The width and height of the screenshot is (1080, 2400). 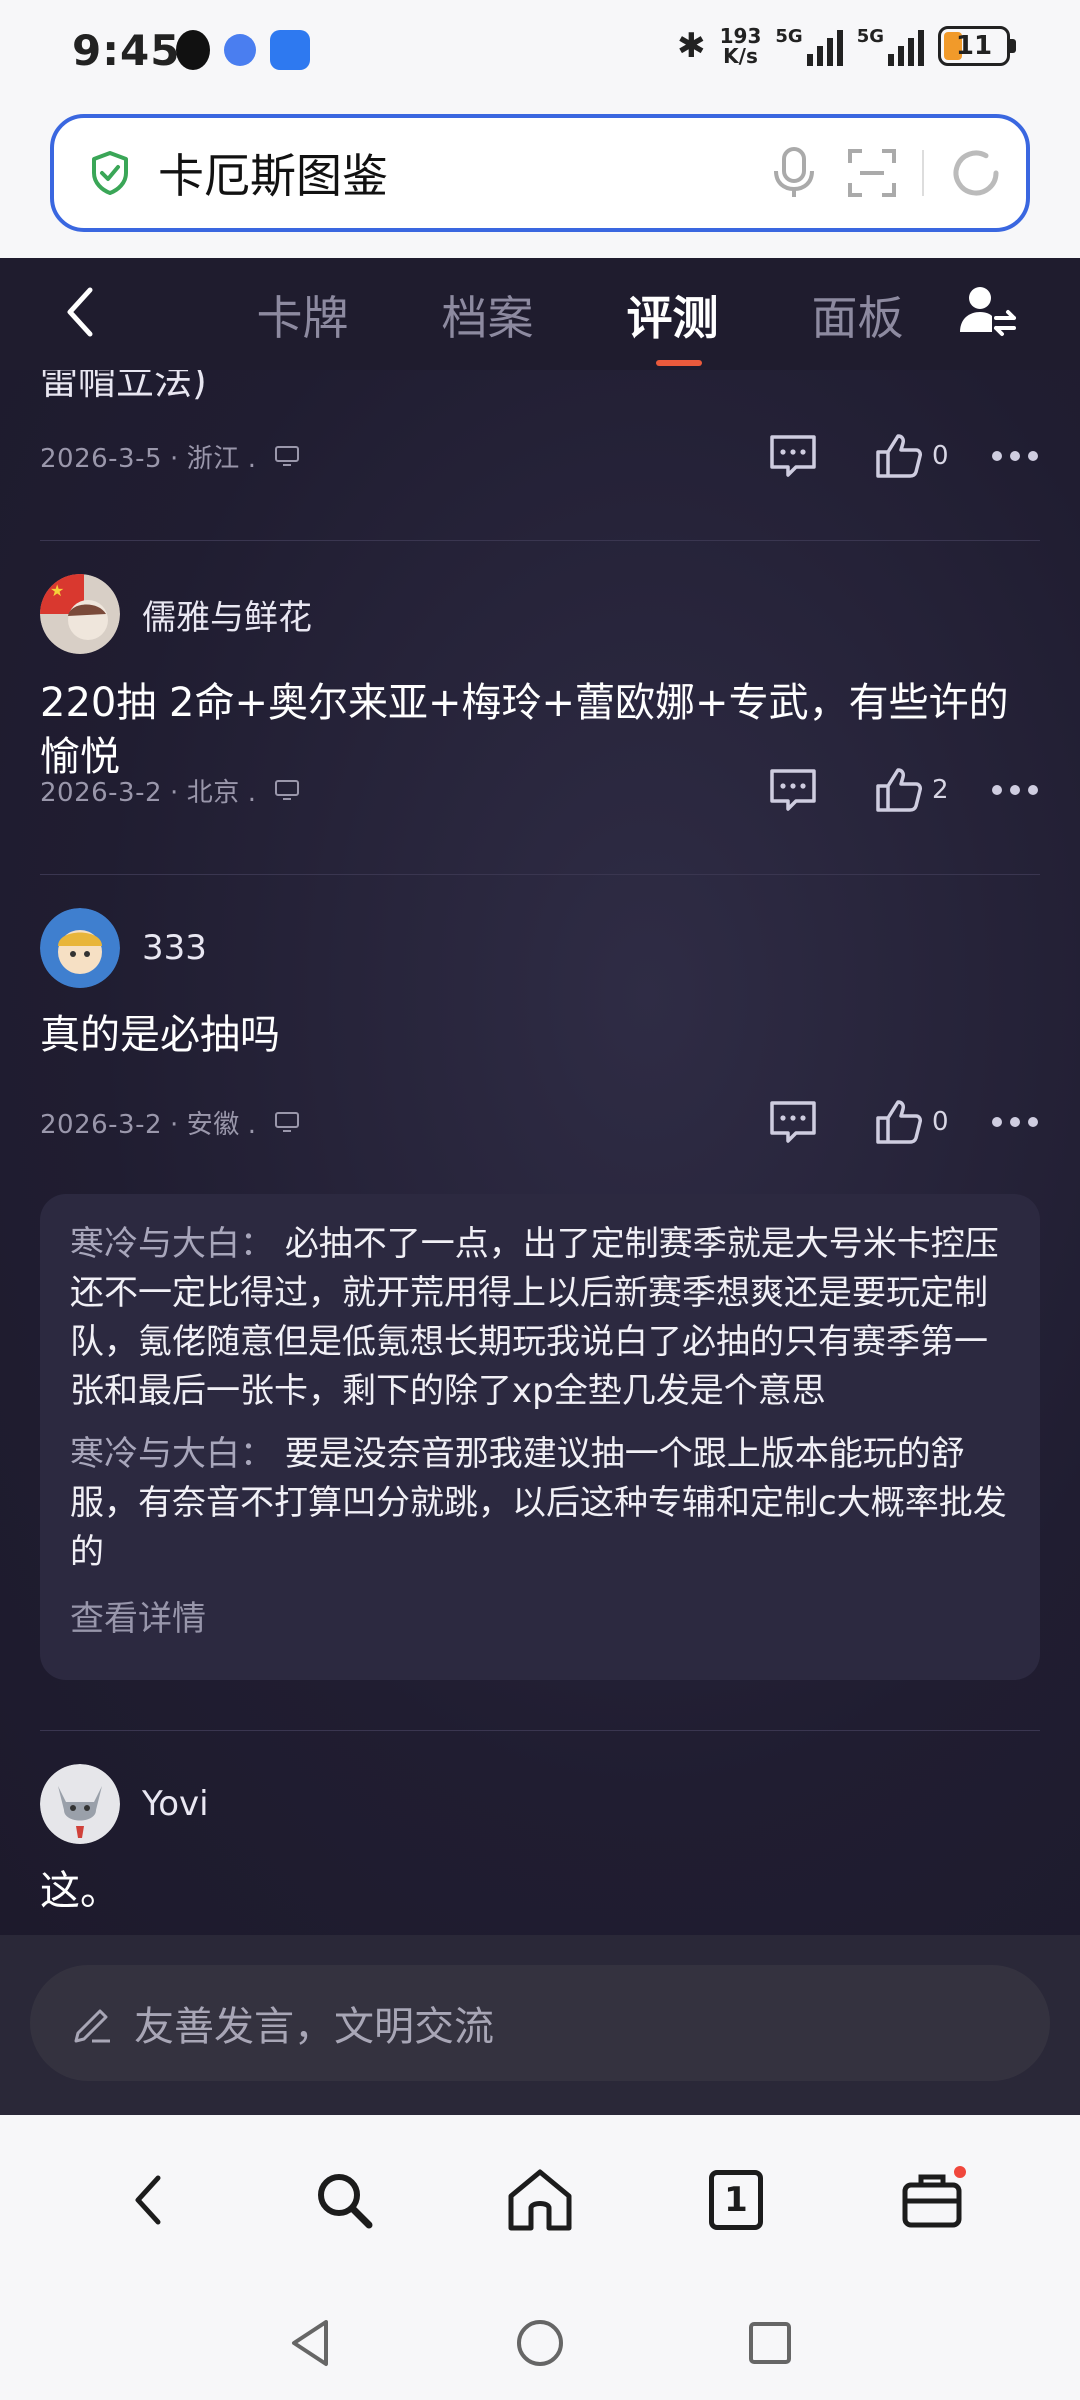 I want to click on user-switch-icon, so click(x=988, y=312).